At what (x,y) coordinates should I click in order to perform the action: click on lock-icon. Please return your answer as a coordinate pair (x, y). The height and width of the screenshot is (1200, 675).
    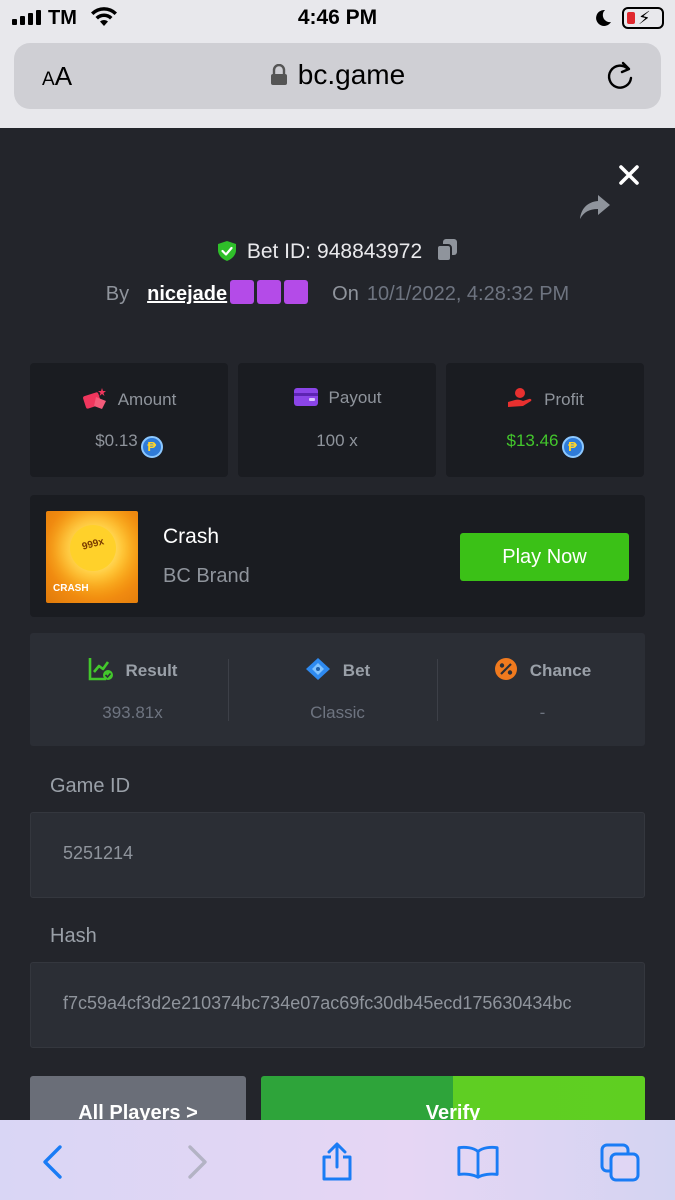
    Looking at the image, I should click on (279, 77).